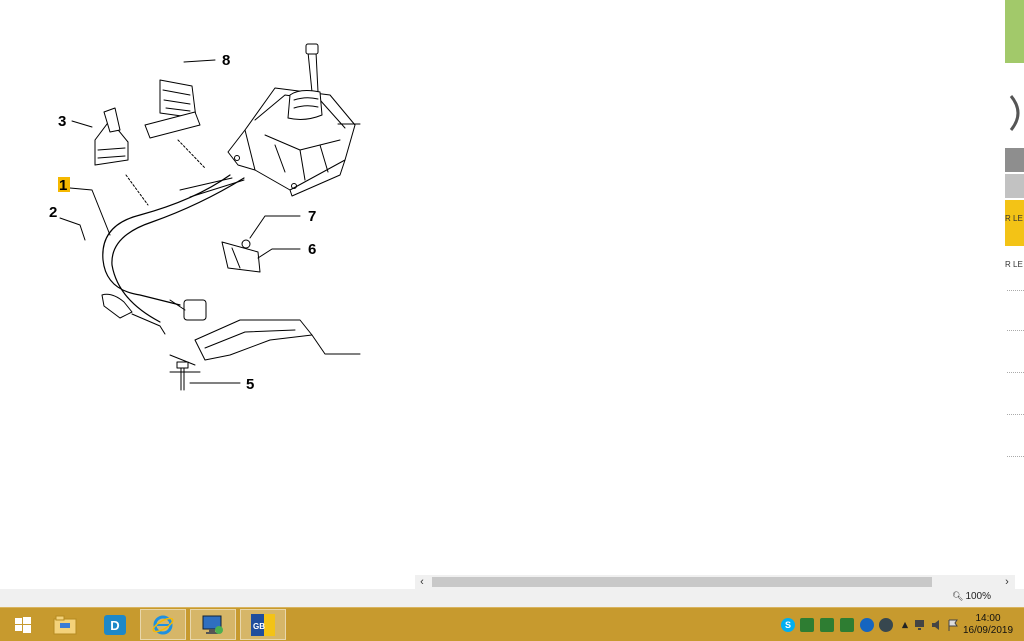 The image size is (1024, 641). I want to click on scroll-left-icon: ‹, so click(422, 582).